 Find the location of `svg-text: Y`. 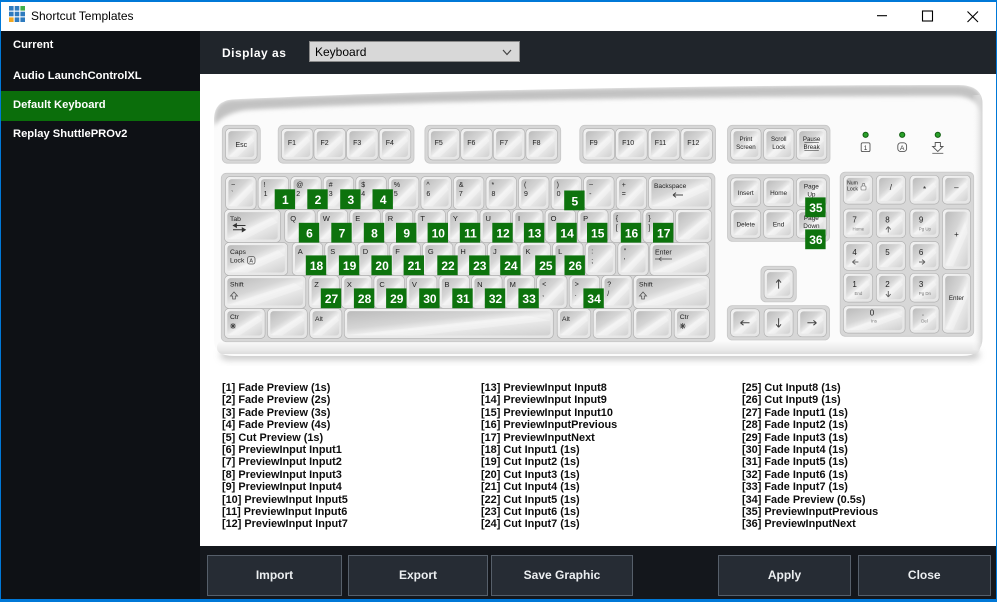

svg-text: Y is located at coordinates (455, 218).